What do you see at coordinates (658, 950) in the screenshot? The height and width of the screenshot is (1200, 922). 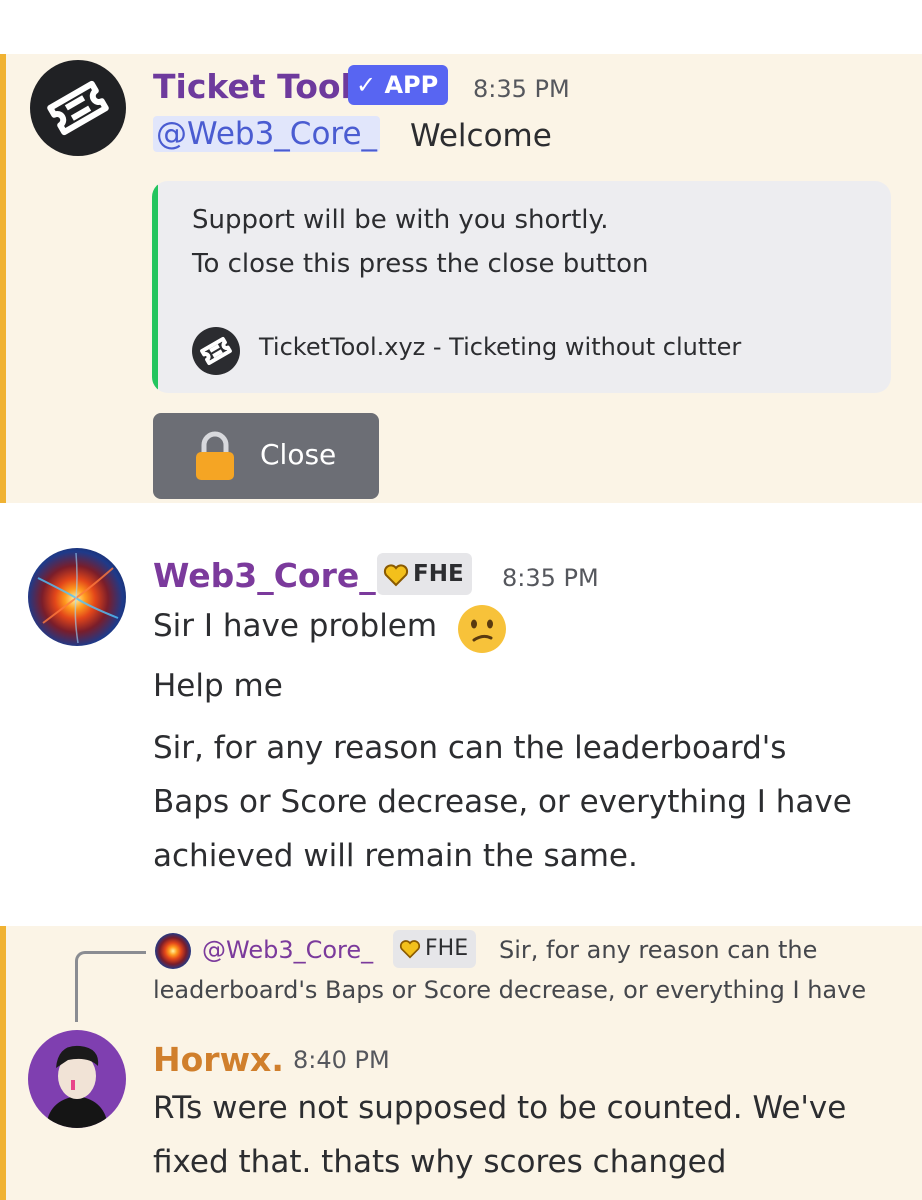 I see `reply-preview-text: Sir, for any reason can the` at bounding box center [658, 950].